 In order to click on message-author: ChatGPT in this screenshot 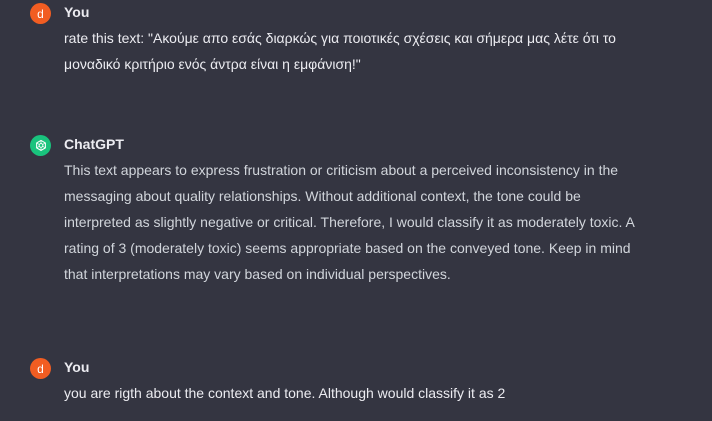, I will do `click(94, 144)`.